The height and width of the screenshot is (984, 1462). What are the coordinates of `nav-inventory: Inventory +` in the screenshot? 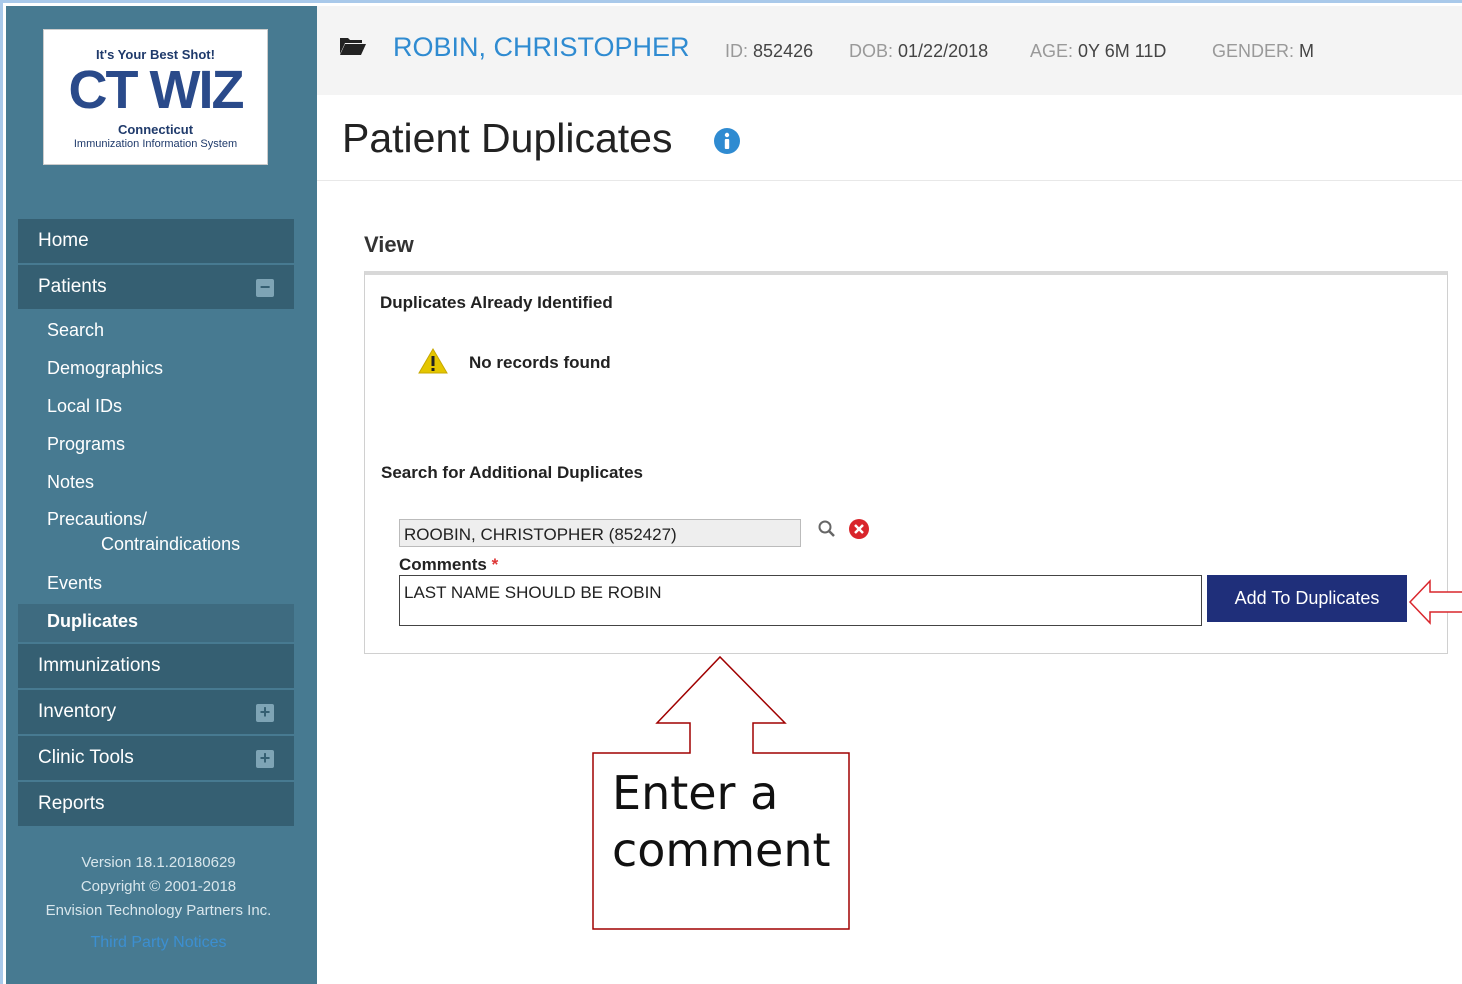 It's located at (156, 713).